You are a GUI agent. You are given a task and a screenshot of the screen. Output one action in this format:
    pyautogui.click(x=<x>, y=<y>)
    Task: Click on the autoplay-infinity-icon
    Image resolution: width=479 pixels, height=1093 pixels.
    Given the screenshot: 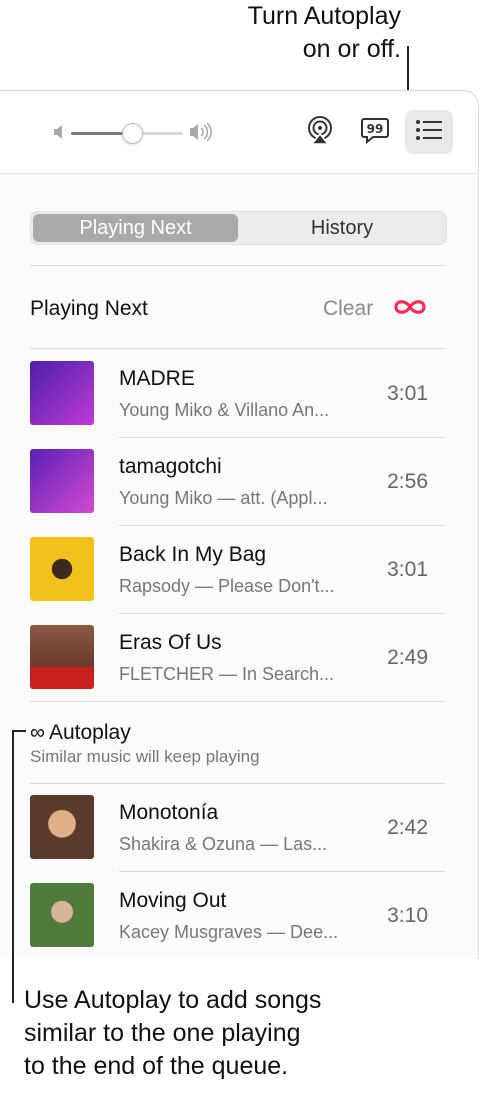 What is the action you would take?
    pyautogui.click(x=410, y=311)
    